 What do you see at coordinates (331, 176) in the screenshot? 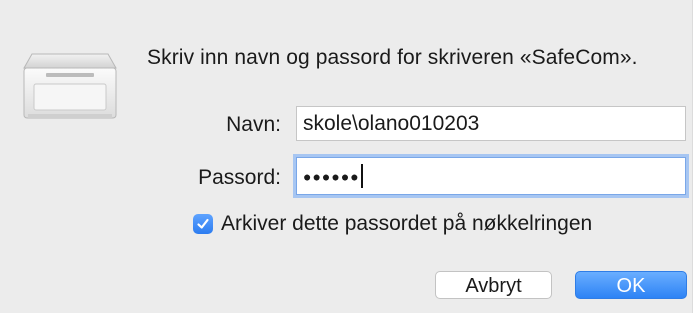
I see `password-mask: ●●●●●●` at bounding box center [331, 176].